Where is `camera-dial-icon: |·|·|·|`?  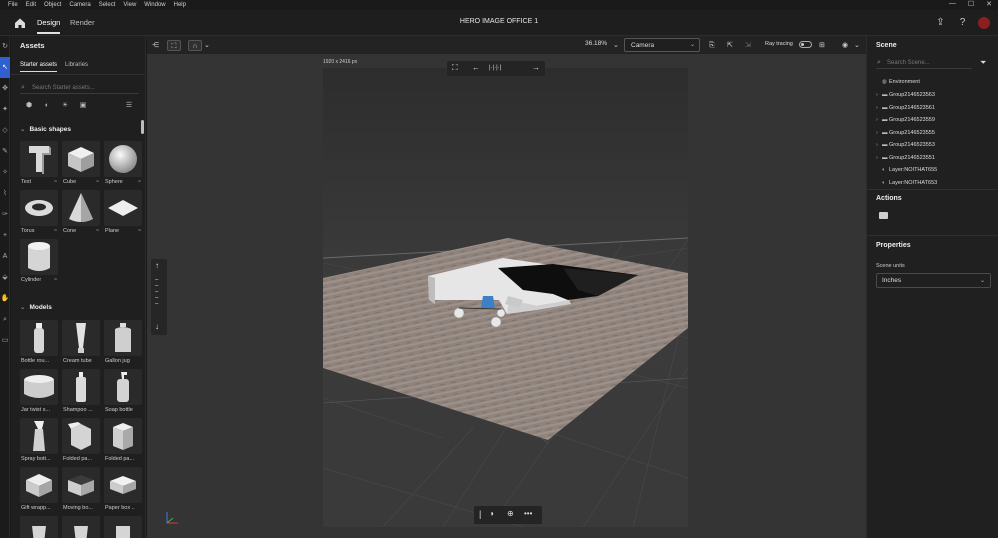
camera-dial-icon: |·|·|·| is located at coordinates (495, 68).